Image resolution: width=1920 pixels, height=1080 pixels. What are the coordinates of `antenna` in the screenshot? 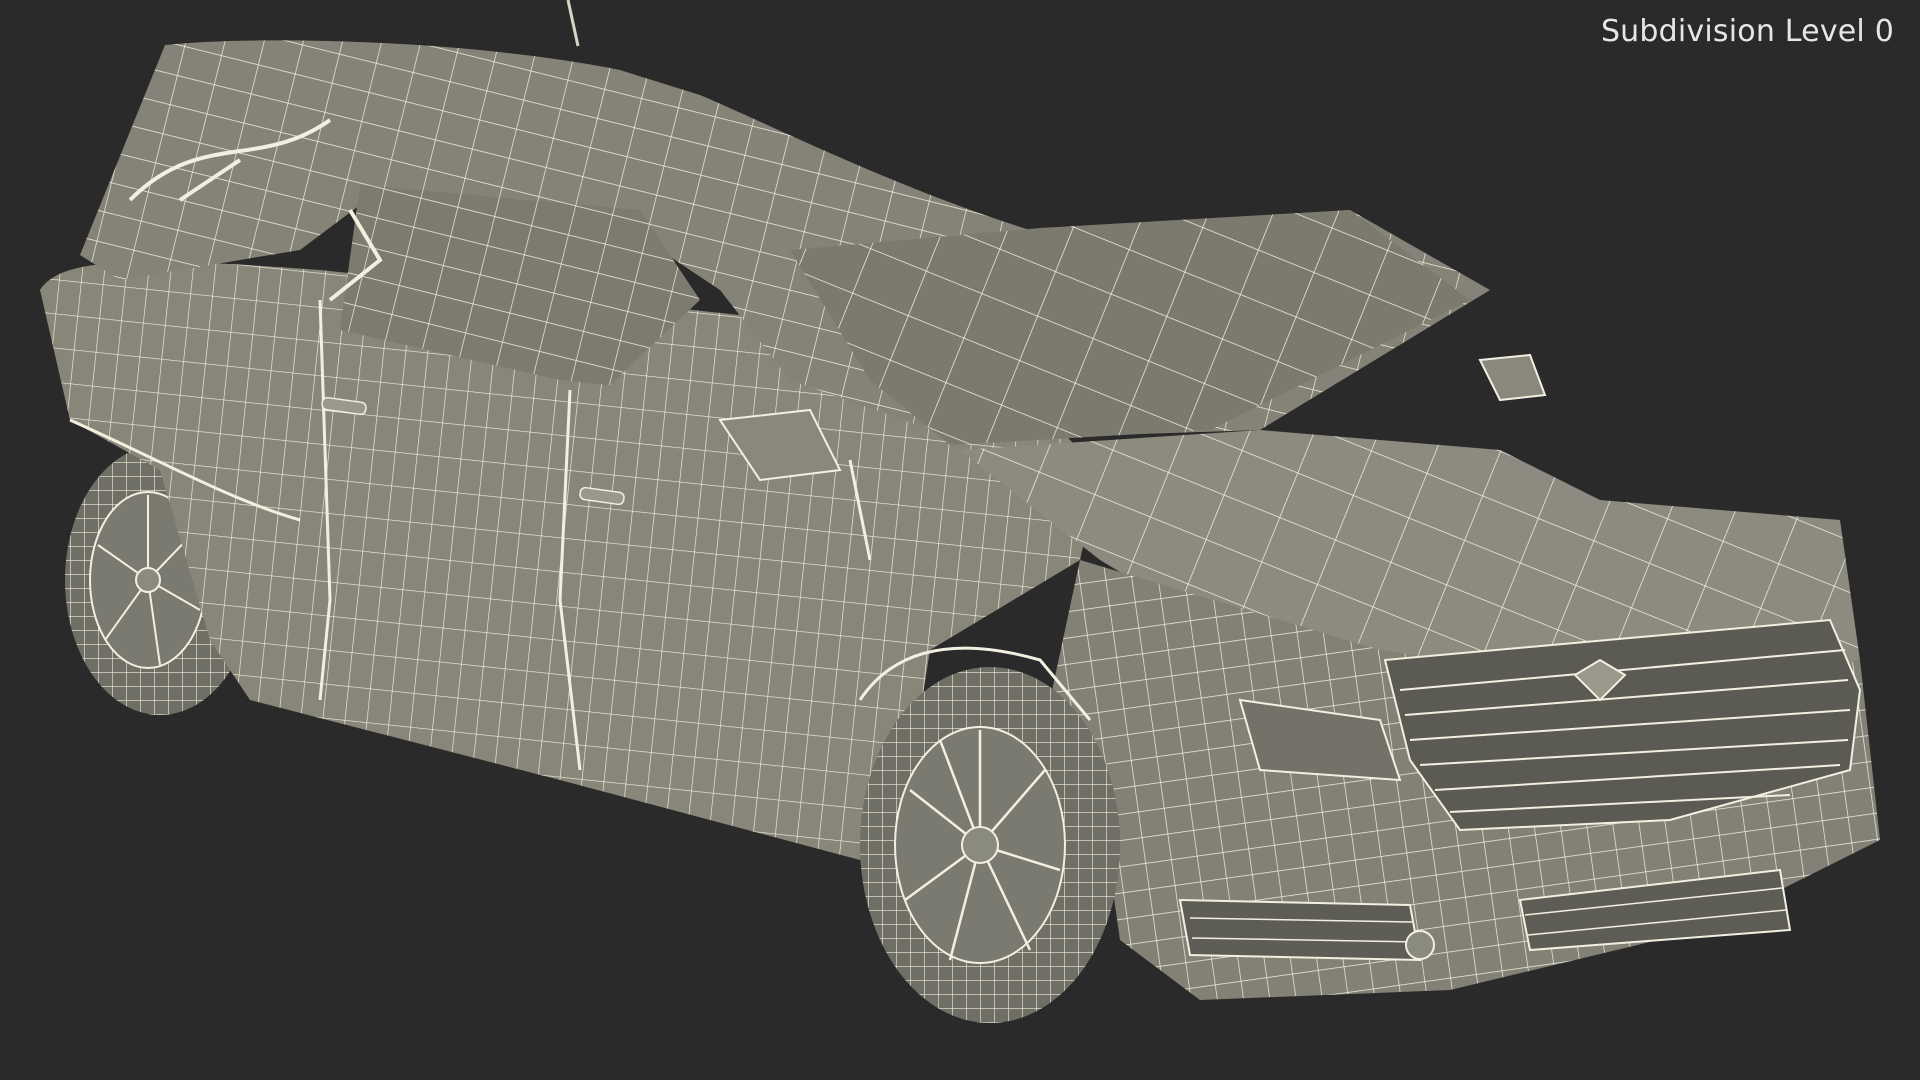 It's located at (573, 23).